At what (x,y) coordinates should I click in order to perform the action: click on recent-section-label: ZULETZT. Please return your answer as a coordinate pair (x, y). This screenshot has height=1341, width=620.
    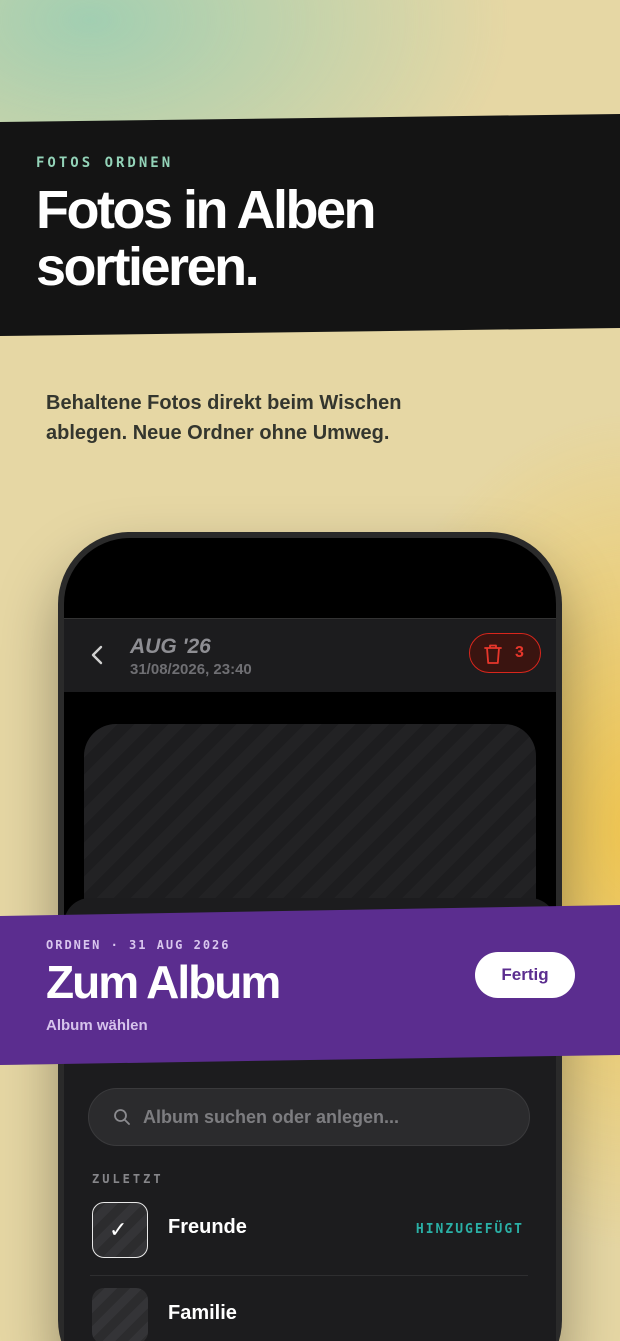
    Looking at the image, I should click on (128, 1179).